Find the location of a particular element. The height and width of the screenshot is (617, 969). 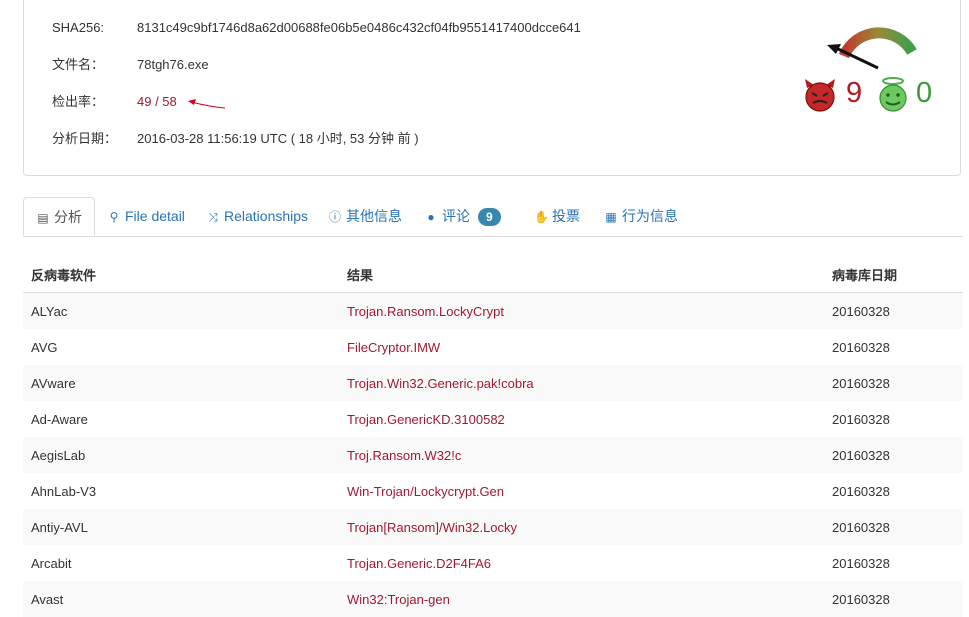

table-header-row: 反病毒软件 结果 病毒库日期 is located at coordinates (493, 274).